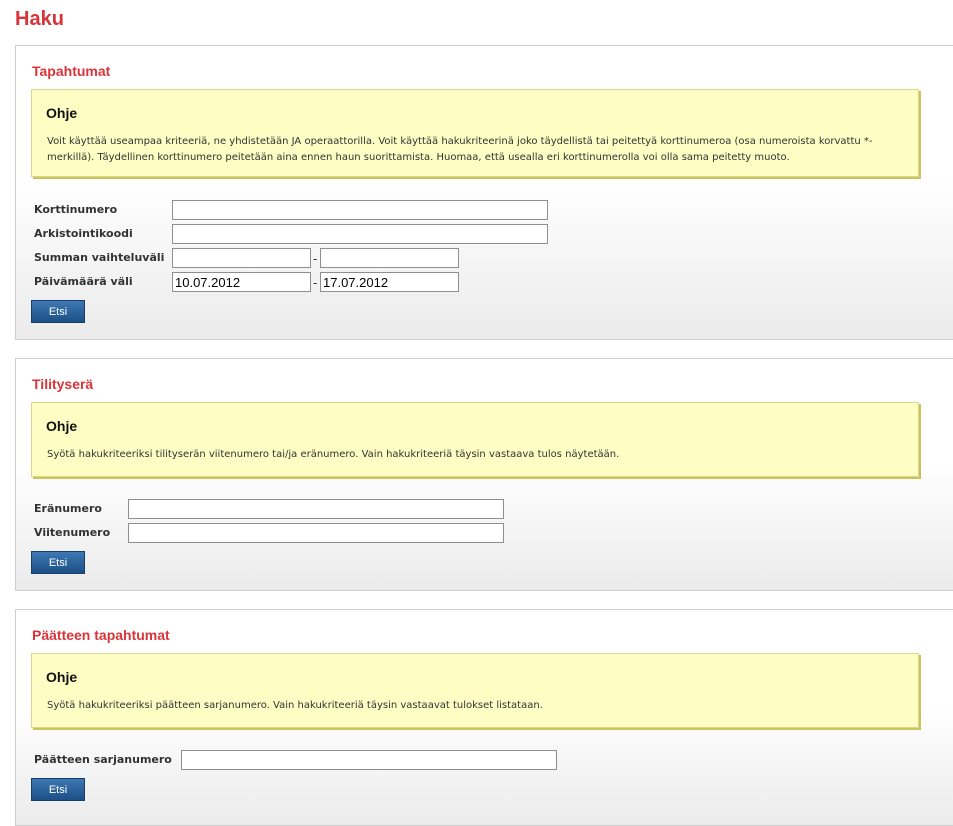 This screenshot has height=826, width=953. I want to click on summa-label: Summan vaihteluväli, so click(99, 257).